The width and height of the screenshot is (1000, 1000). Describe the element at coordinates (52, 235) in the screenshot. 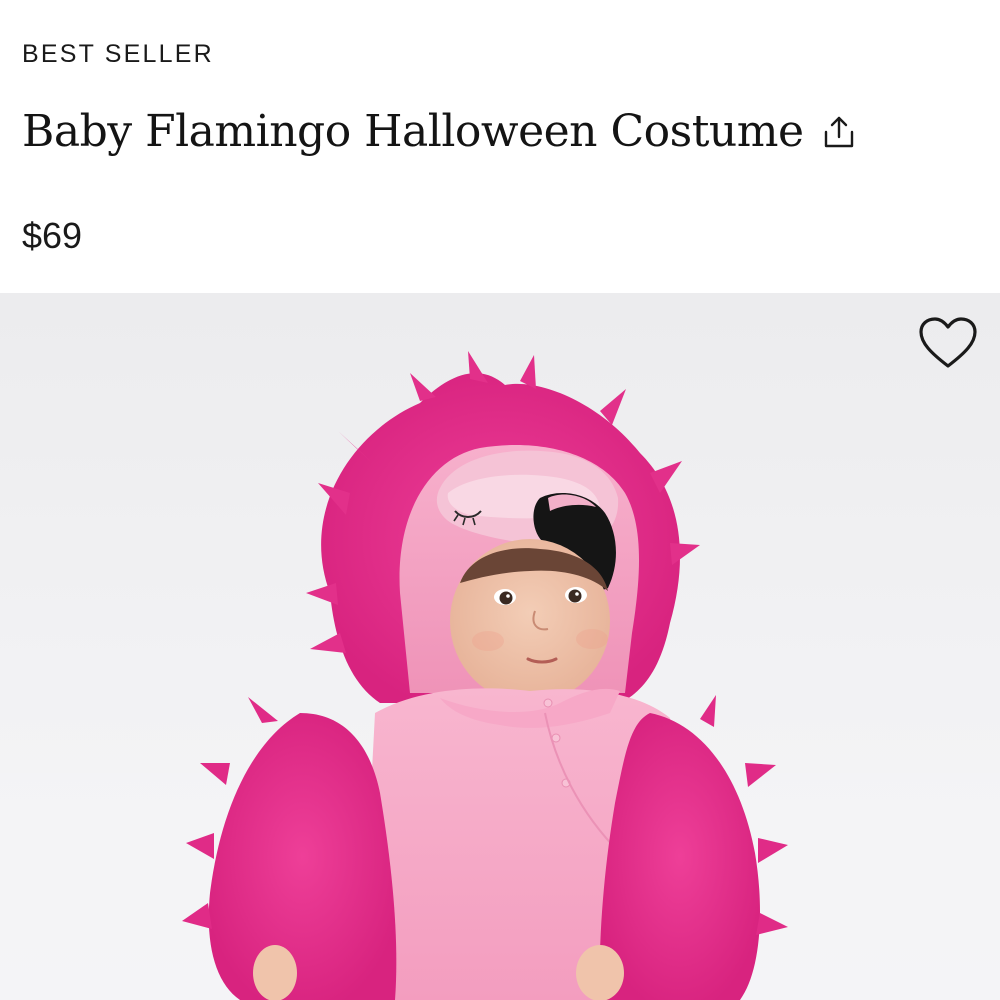

I see `product-price: $69` at that location.